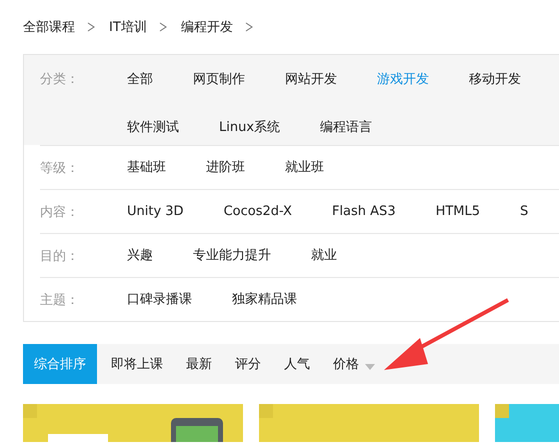 The width and height of the screenshot is (559, 446). Describe the element at coordinates (60, 80) in the screenshot. I see `filter-label: 分类：` at that location.